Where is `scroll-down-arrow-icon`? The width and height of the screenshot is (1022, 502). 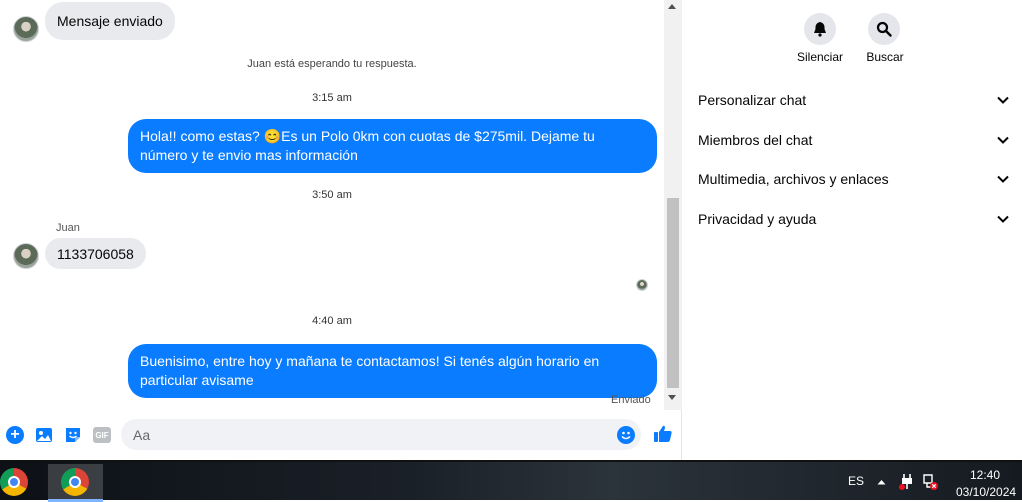 scroll-down-arrow-icon is located at coordinates (672, 397).